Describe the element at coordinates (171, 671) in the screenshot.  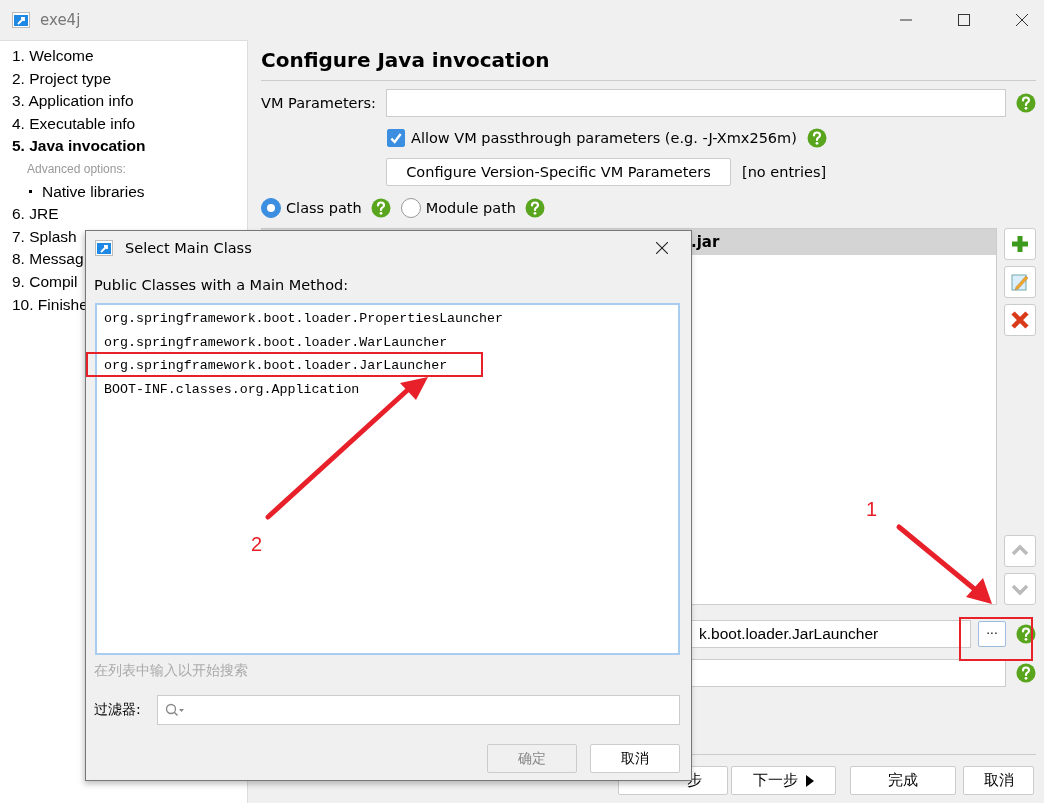
I see `search-hint: 在列表中输入以开始搜索` at that location.